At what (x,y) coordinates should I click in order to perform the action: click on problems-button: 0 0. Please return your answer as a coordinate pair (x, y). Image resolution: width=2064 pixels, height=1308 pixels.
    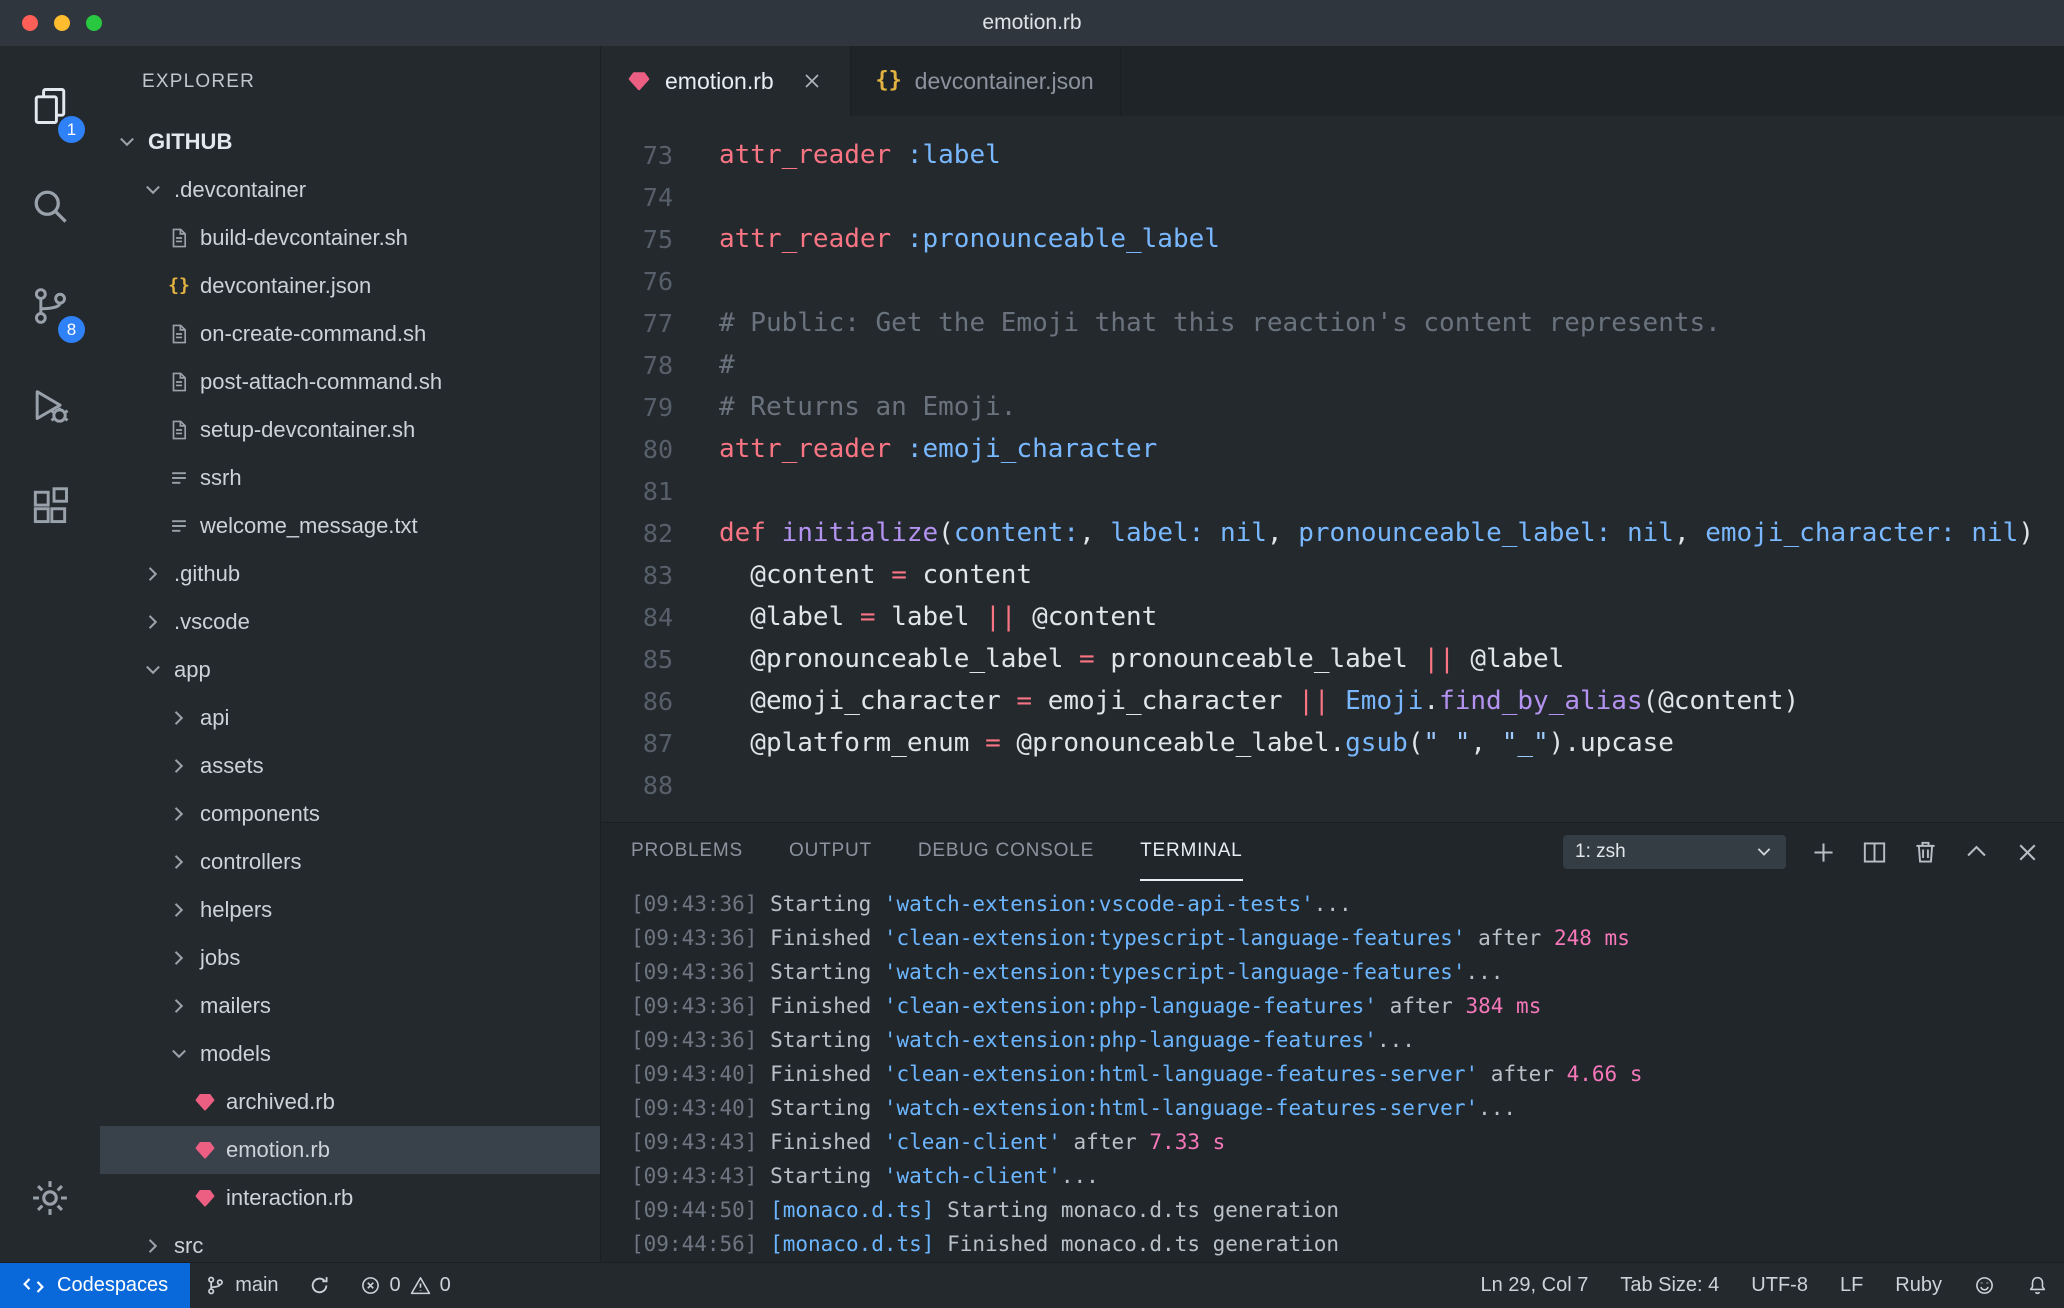
    Looking at the image, I should click on (405, 1285).